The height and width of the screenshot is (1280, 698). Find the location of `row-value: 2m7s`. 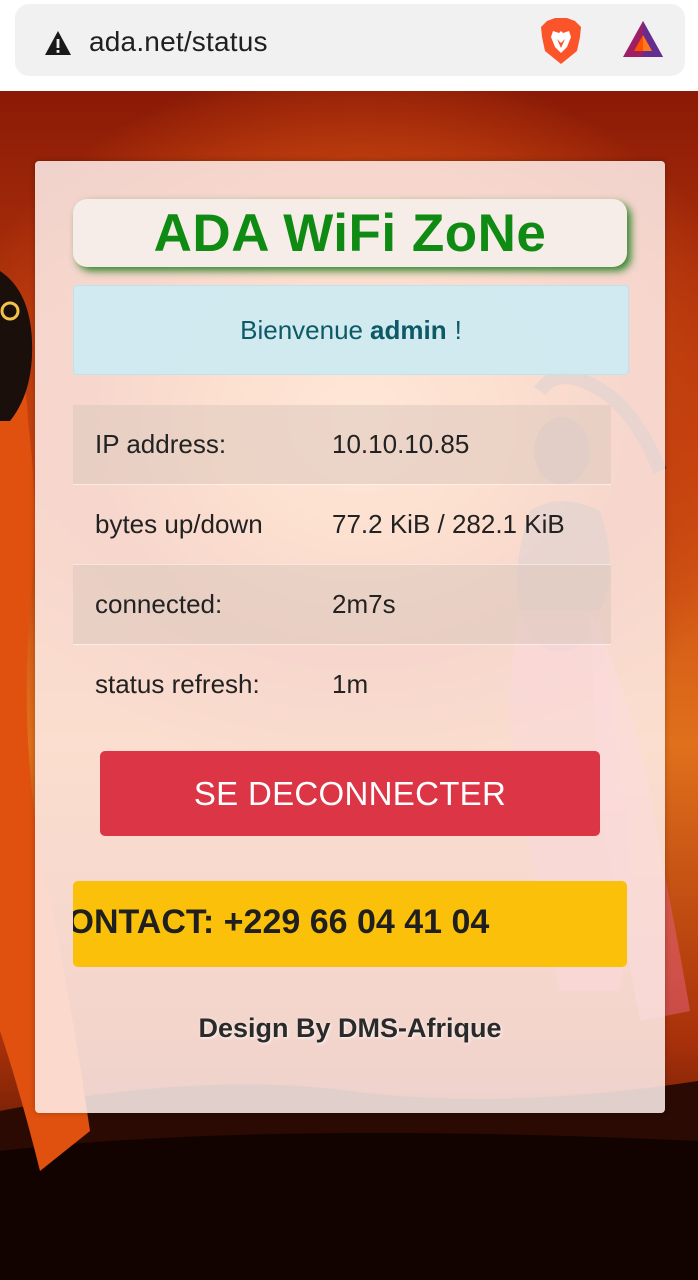

row-value: 2m7s is located at coordinates (364, 604).